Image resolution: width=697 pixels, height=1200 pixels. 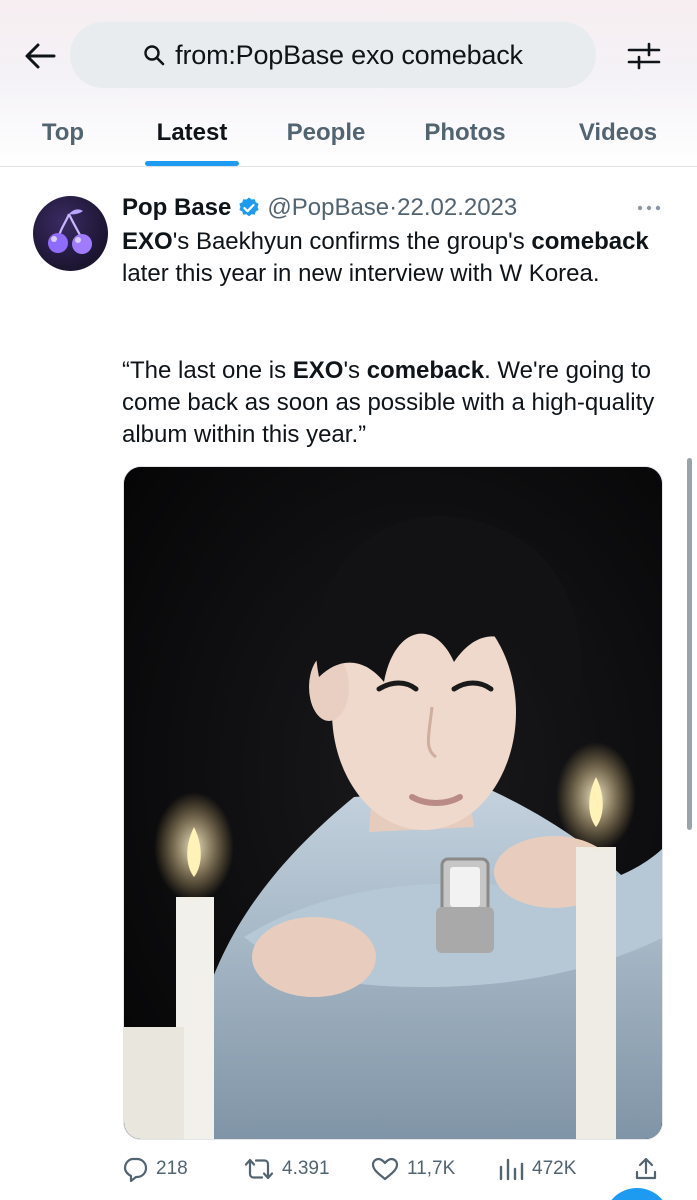 I want to click on retweet-button: 4.391, so click(x=287, y=1169).